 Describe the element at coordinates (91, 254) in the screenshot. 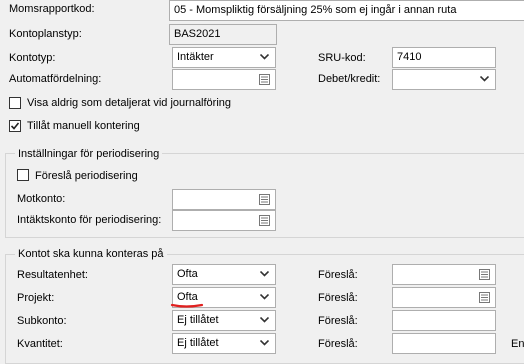

I see `kontering-group-title: Kontot ska kunna konteras på` at that location.